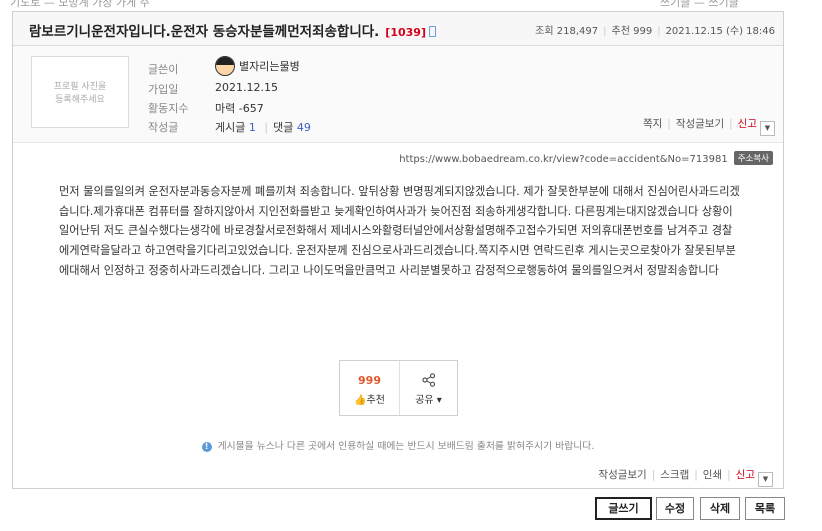  Describe the element at coordinates (225, 66) in the screenshot. I see `avatar-icon` at that location.